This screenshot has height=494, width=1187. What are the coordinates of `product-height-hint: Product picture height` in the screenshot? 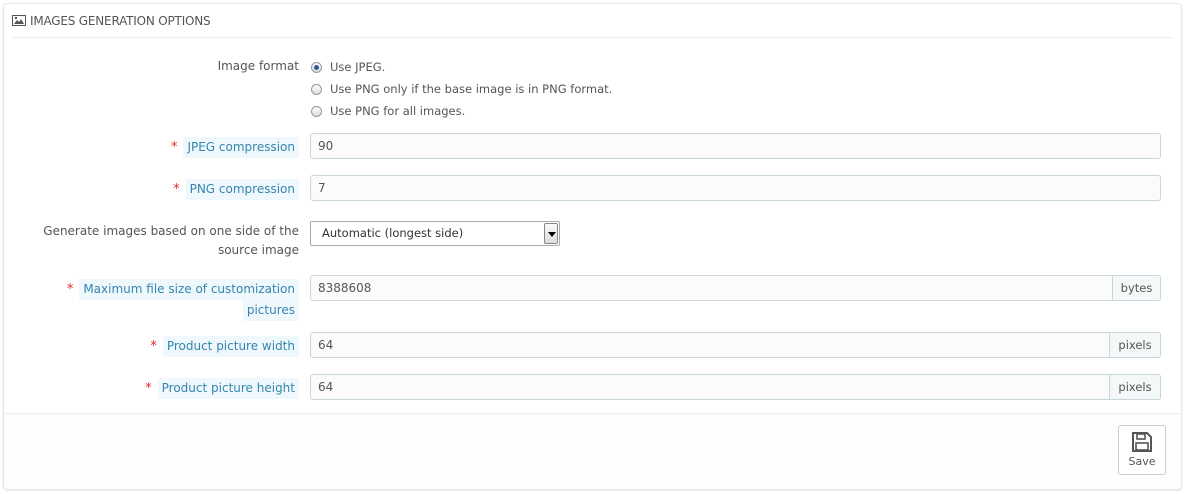 It's located at (228, 388).